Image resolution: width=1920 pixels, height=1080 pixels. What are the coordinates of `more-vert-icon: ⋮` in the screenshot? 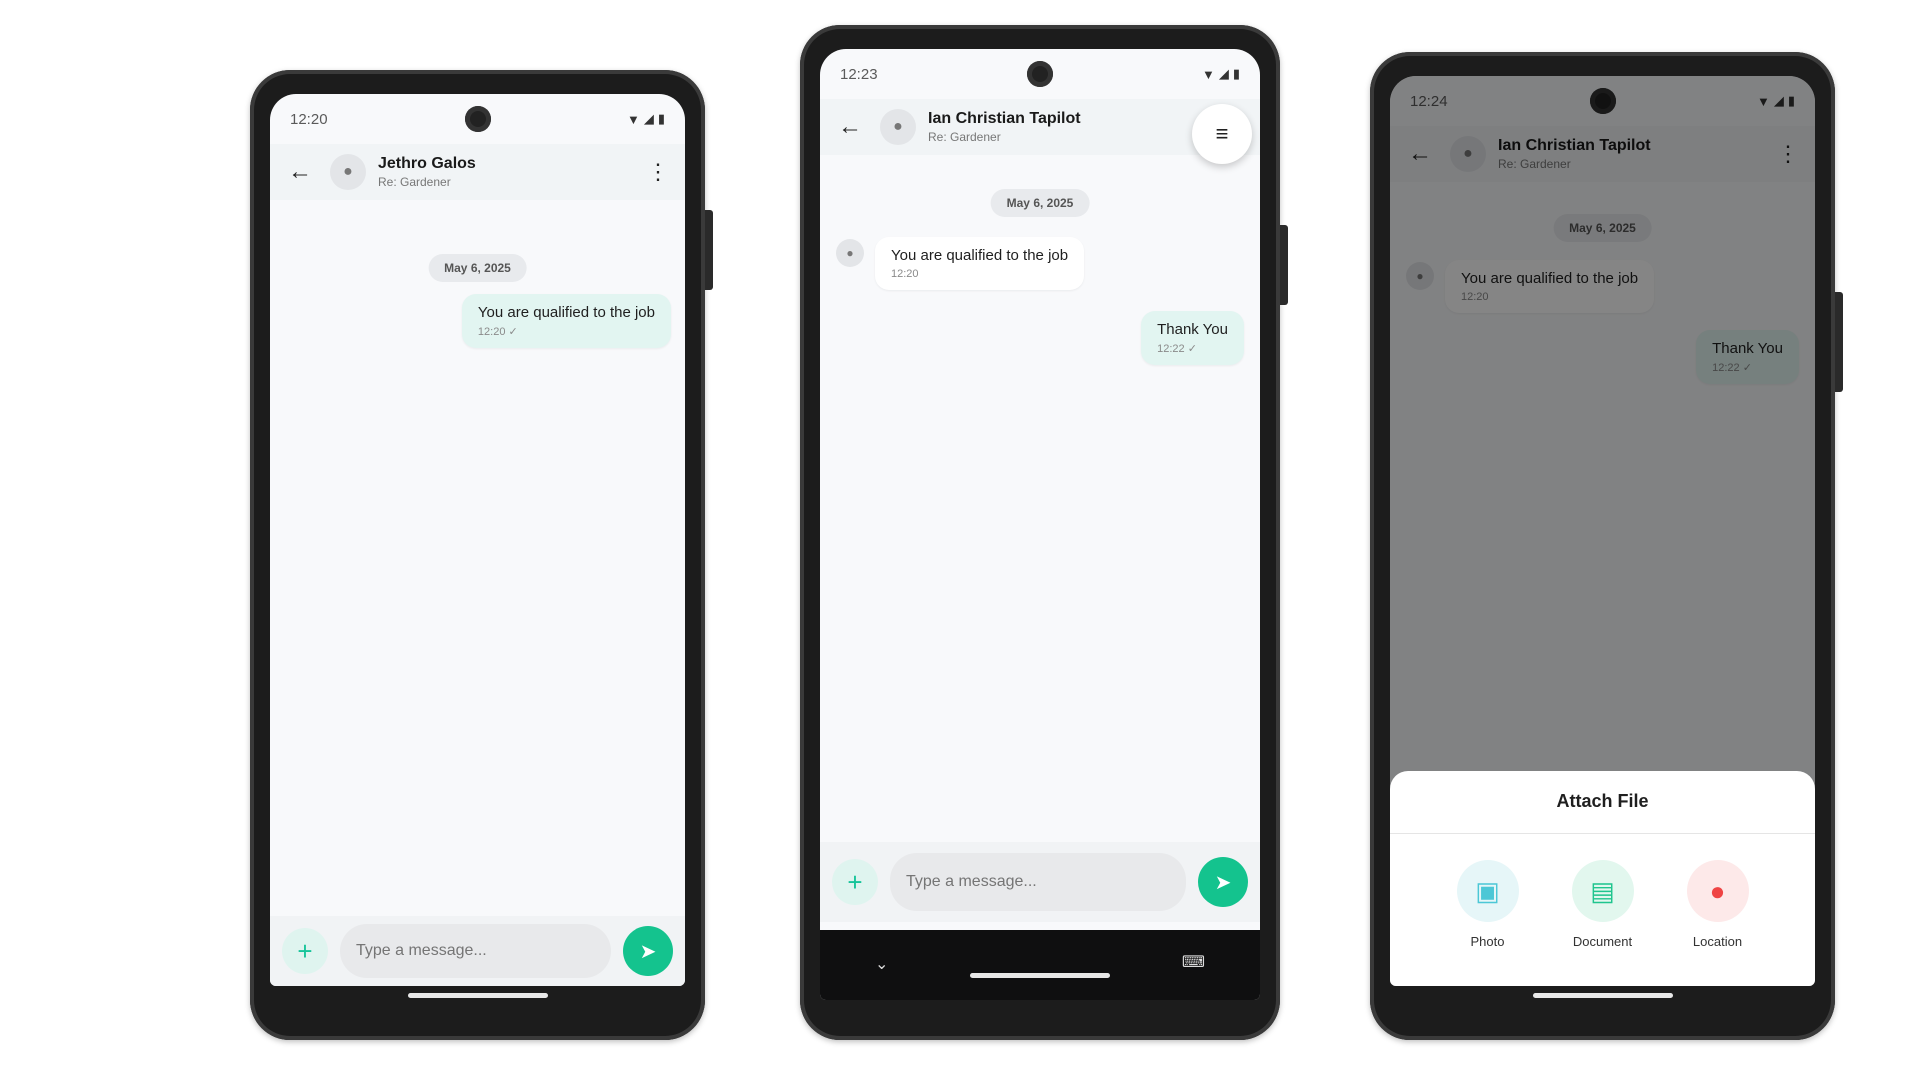 It's located at (658, 172).